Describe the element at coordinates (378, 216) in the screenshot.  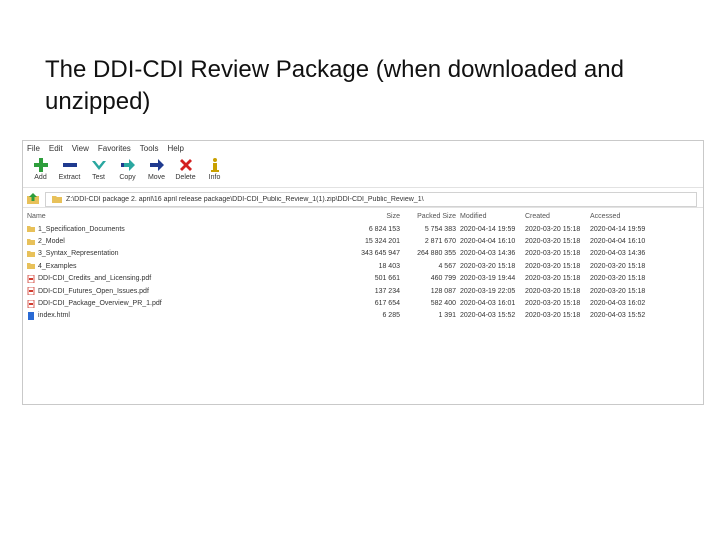
I see `column-header-size: Size` at that location.